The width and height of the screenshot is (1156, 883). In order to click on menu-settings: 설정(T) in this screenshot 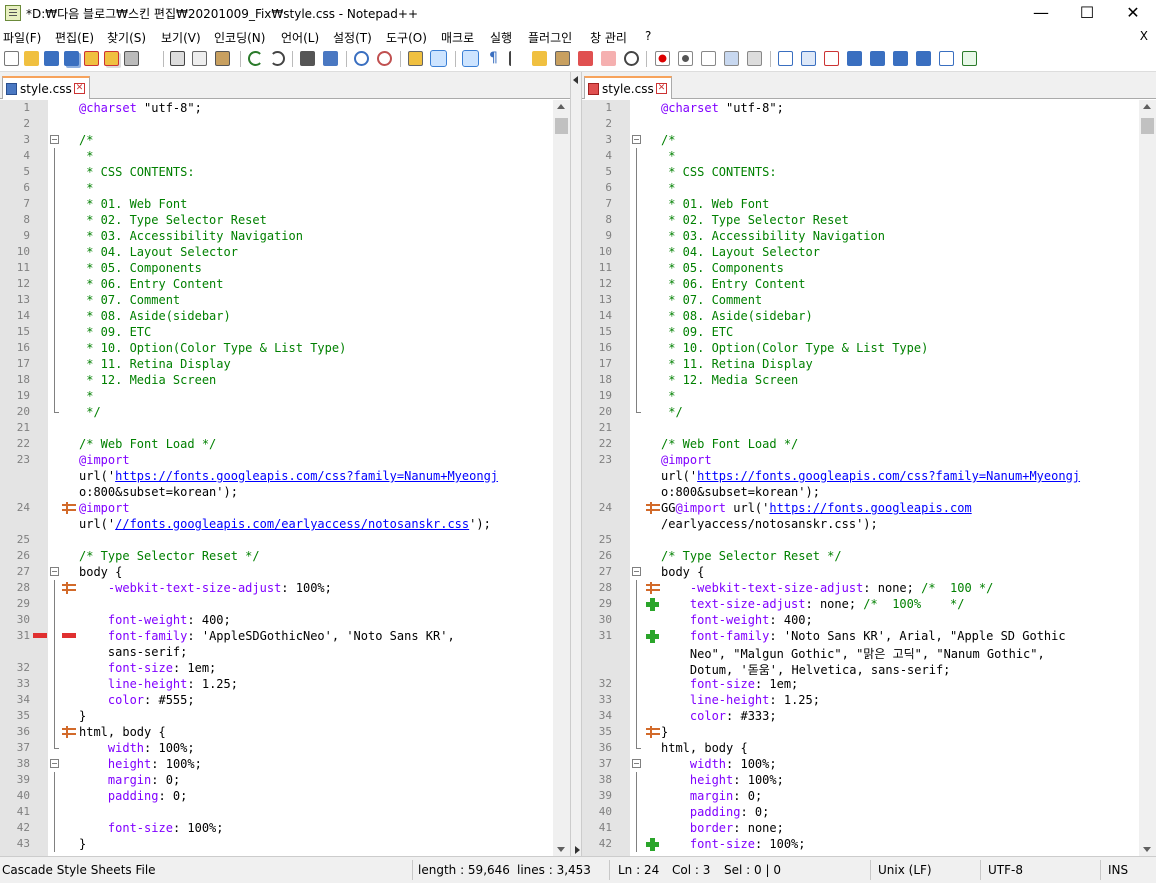, I will do `click(352, 37)`.